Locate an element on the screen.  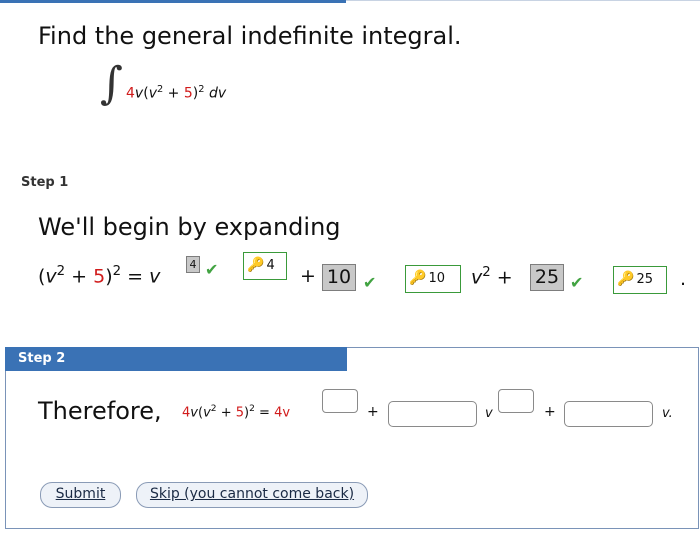
answer-key-constant: 🔑 25 is located at coordinates (640, 280).